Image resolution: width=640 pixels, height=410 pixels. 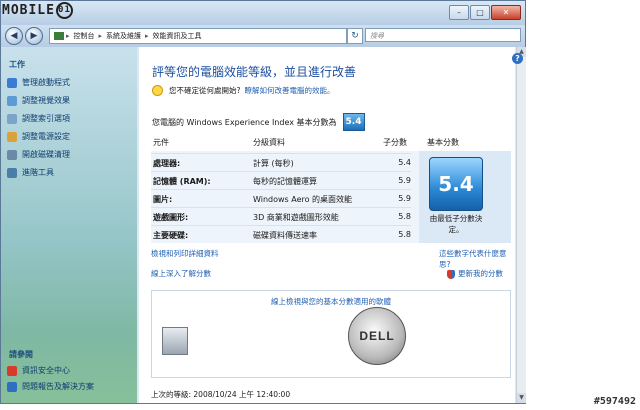 What do you see at coordinates (614, 401) in the screenshot?
I see `watermark-id: #597492` at bounding box center [614, 401].